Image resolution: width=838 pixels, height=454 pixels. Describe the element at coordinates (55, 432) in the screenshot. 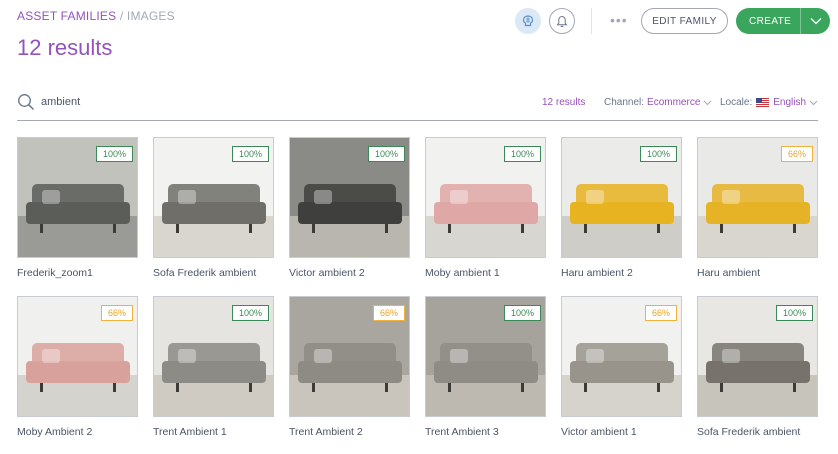

I see `asset-label: Moby Ambient 2` at that location.